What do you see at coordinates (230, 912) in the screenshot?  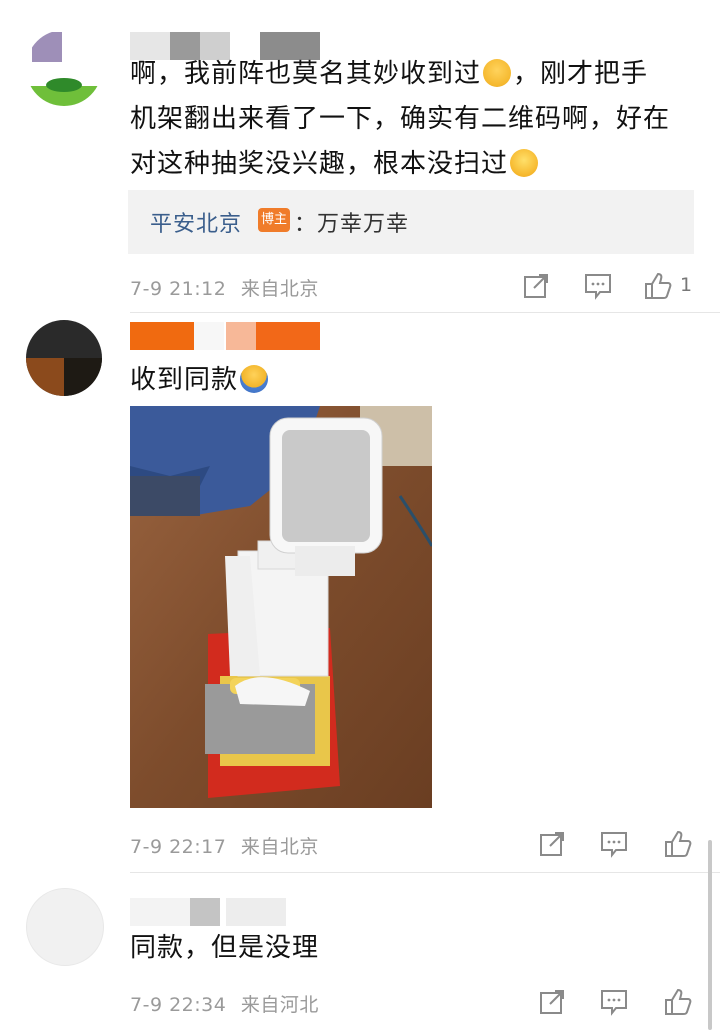 I see `username-redacted` at bounding box center [230, 912].